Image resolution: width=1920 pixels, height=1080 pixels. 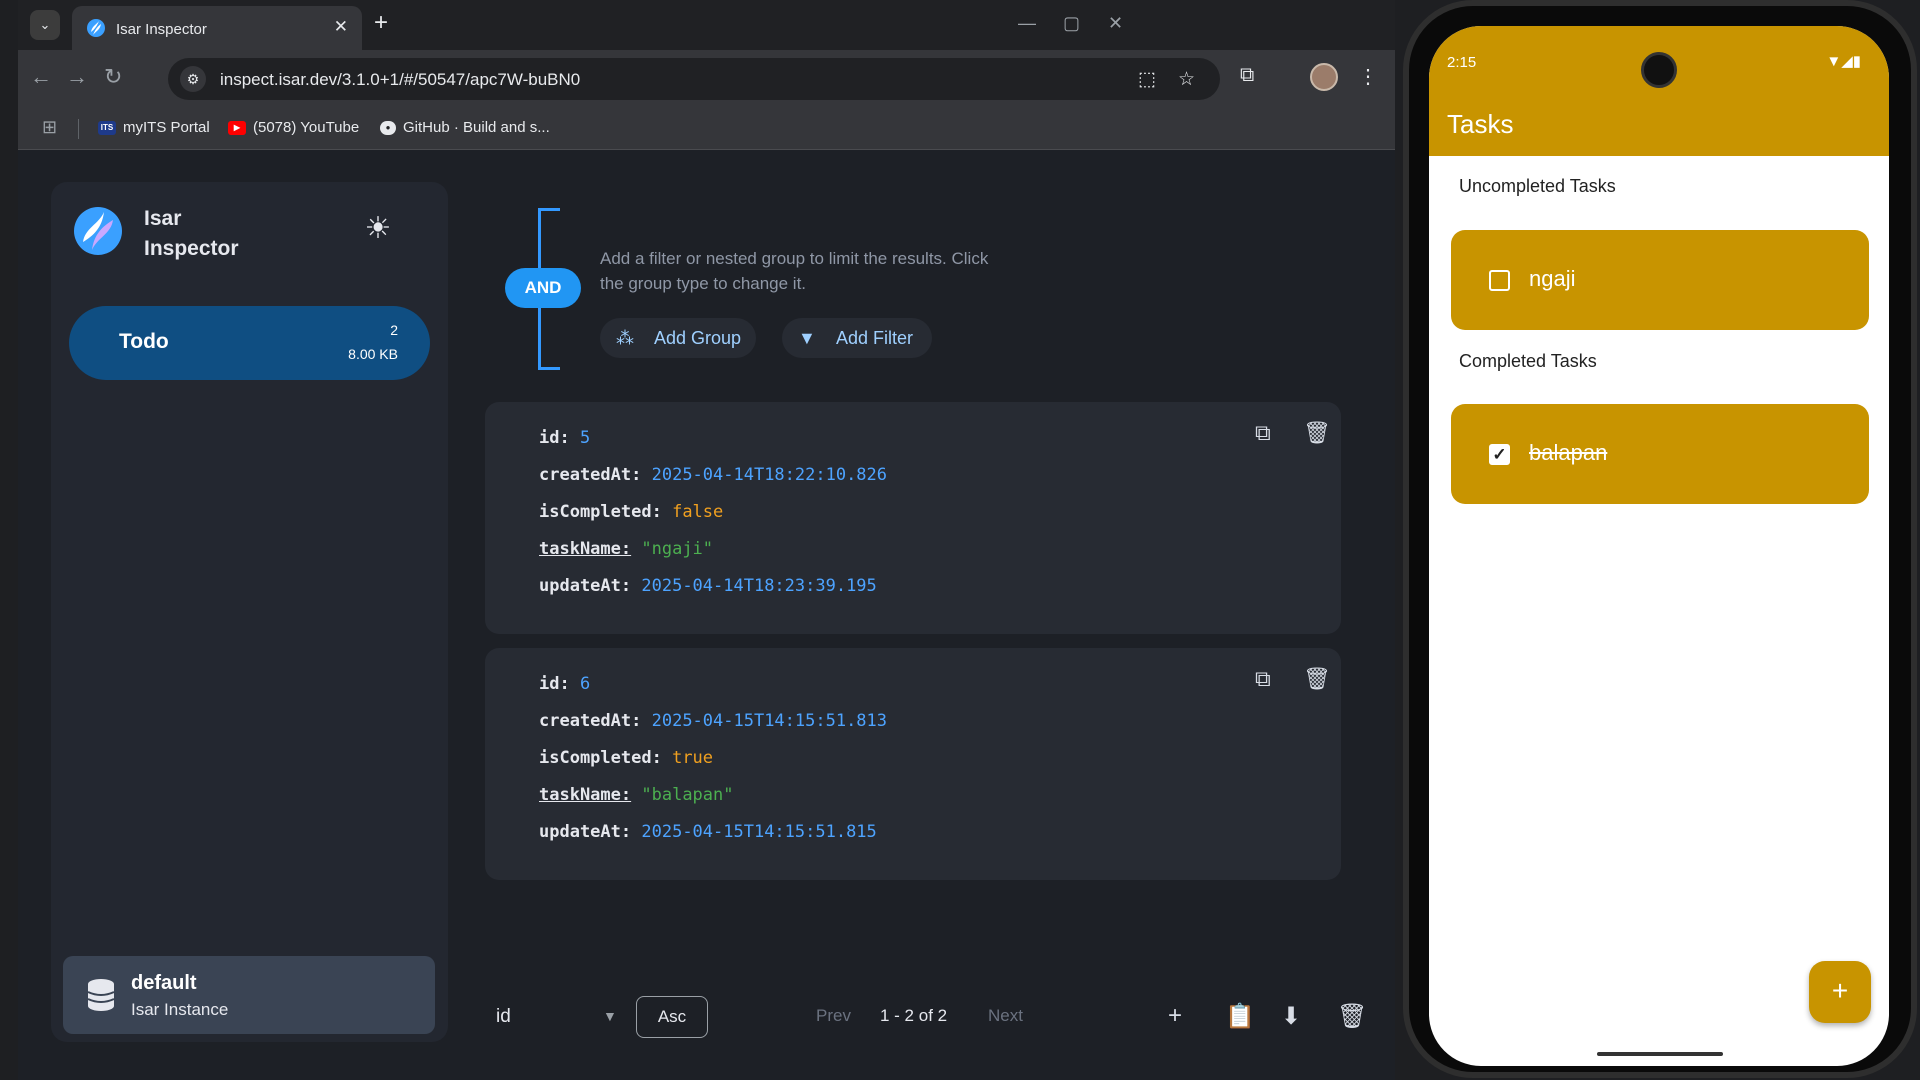 I want to click on isar-logo-icon, so click(x=98, y=231).